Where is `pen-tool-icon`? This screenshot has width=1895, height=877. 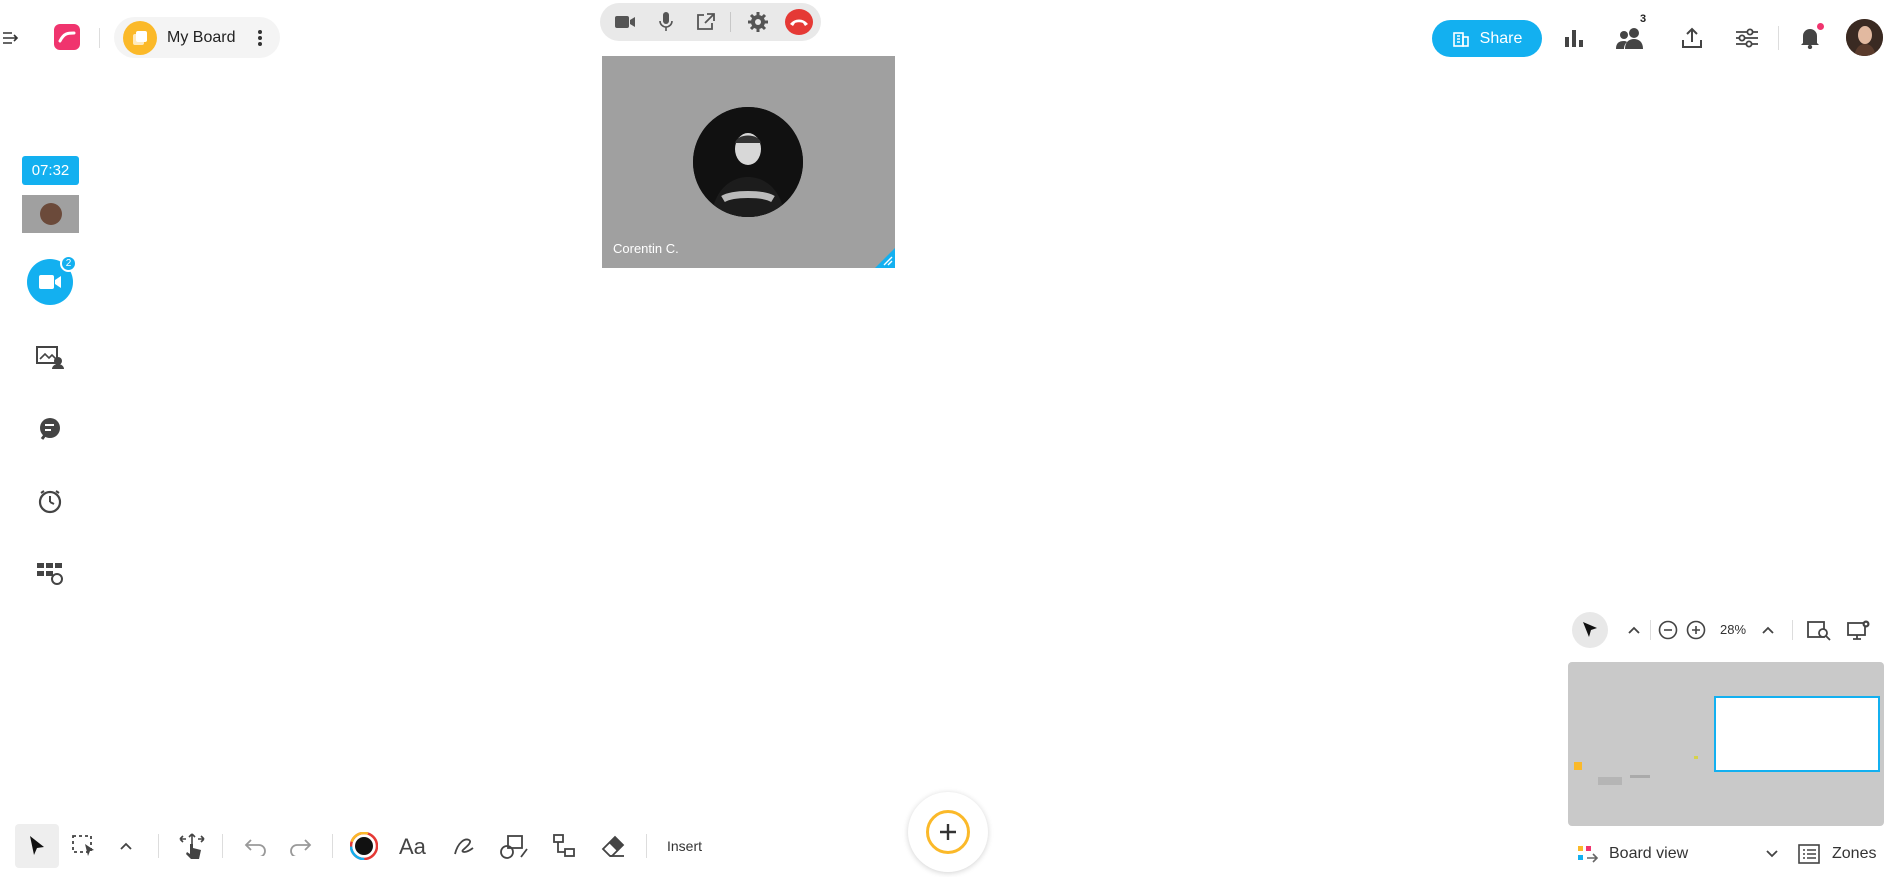 pen-tool-icon is located at coordinates (464, 846).